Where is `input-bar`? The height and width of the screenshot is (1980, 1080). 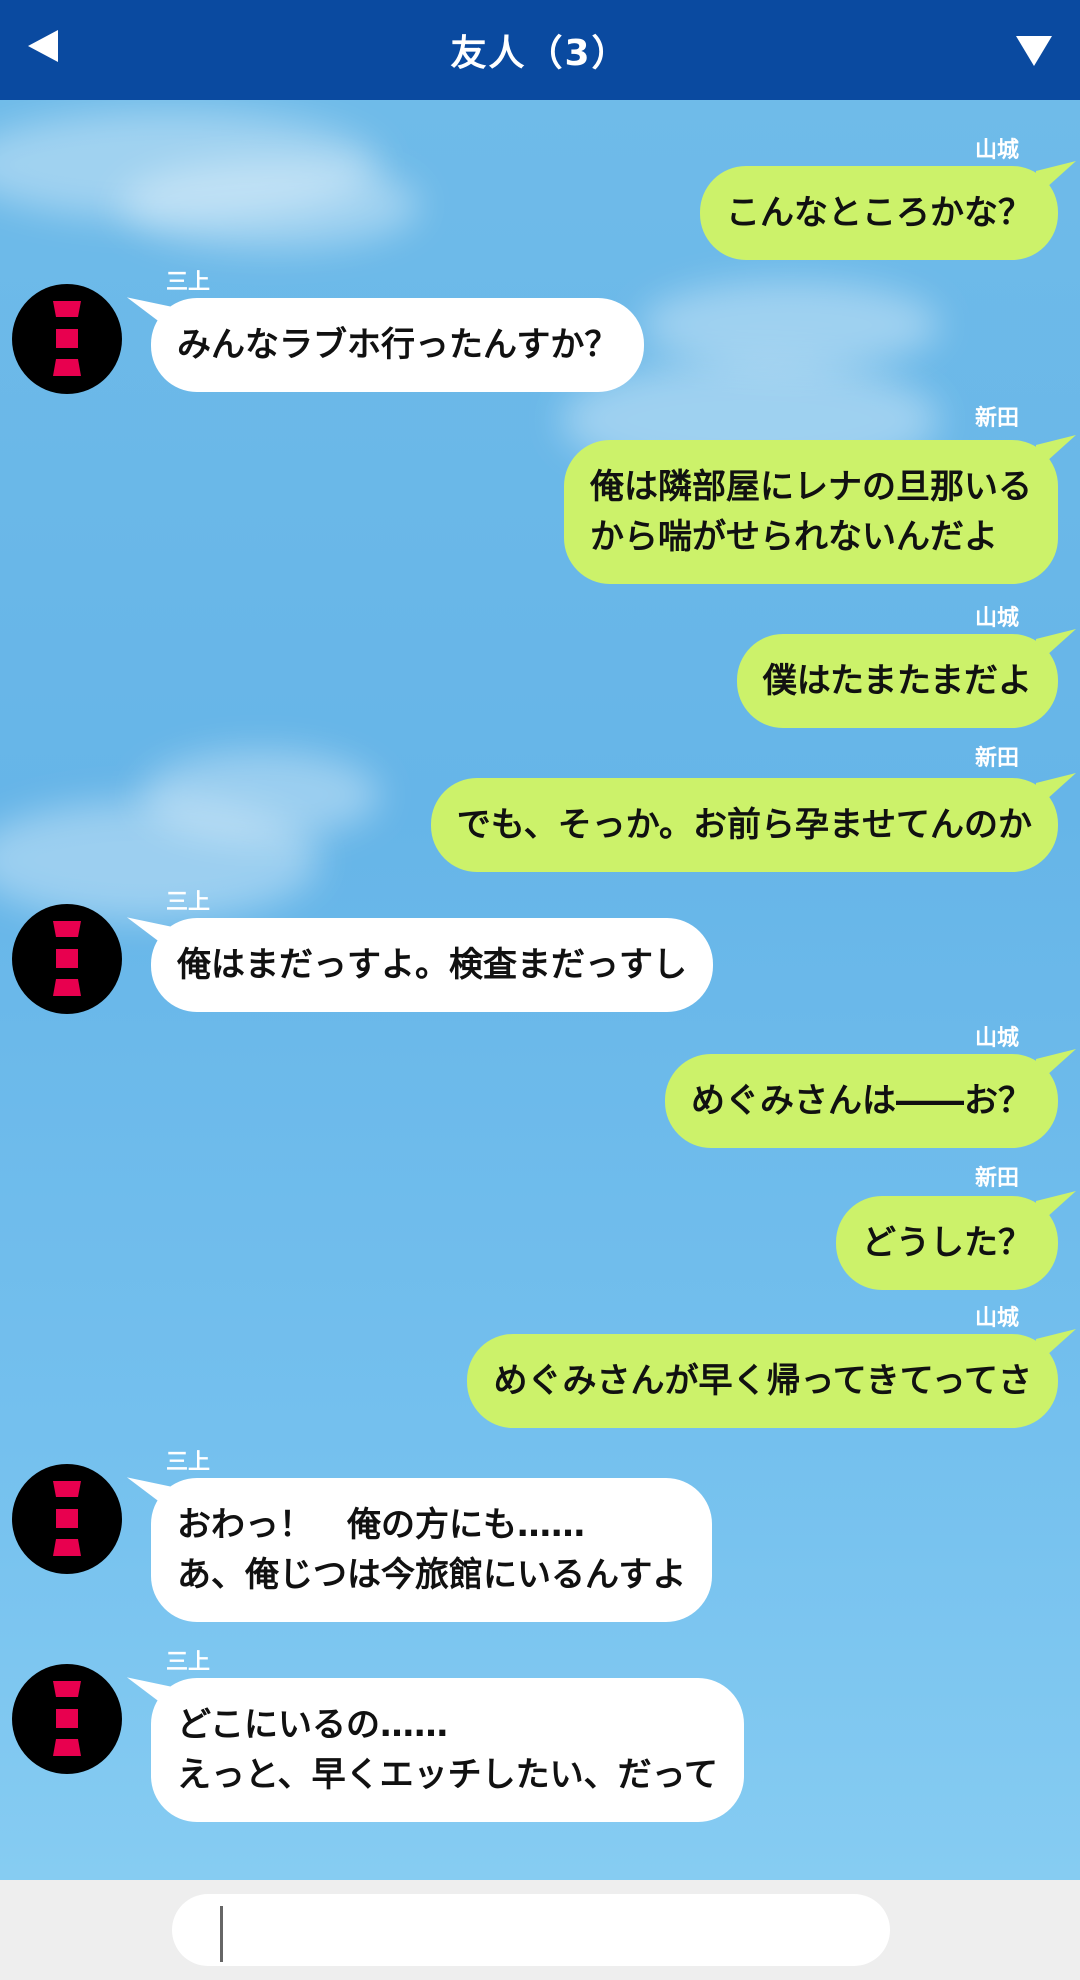 input-bar is located at coordinates (540, 1930).